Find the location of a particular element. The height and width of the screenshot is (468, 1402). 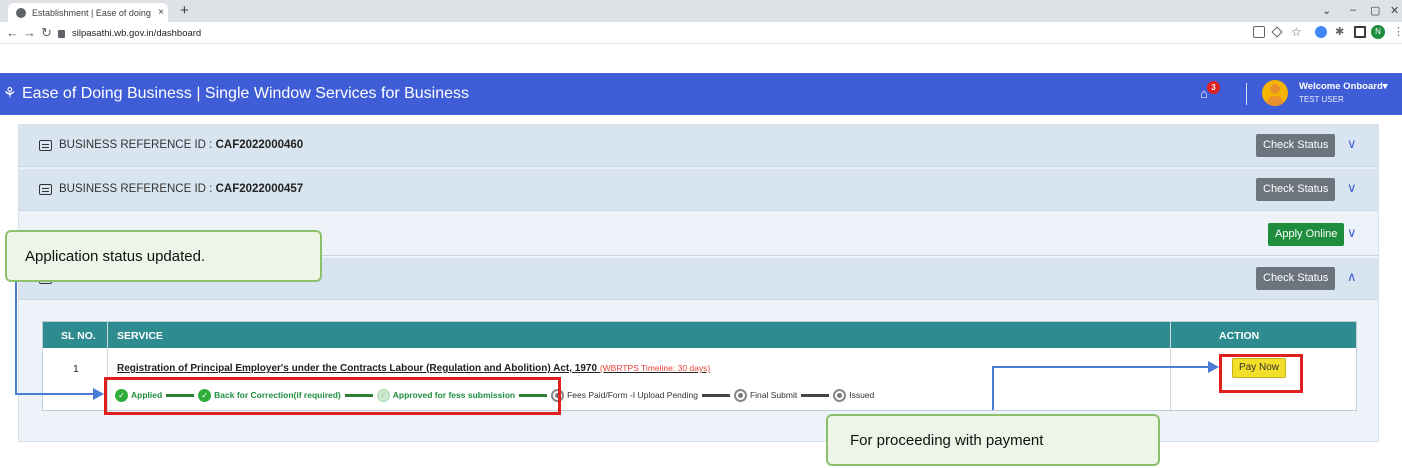

business-ref-label: BUSINESS REFERENCE ID : CAF2022000457 is located at coordinates (181, 189).